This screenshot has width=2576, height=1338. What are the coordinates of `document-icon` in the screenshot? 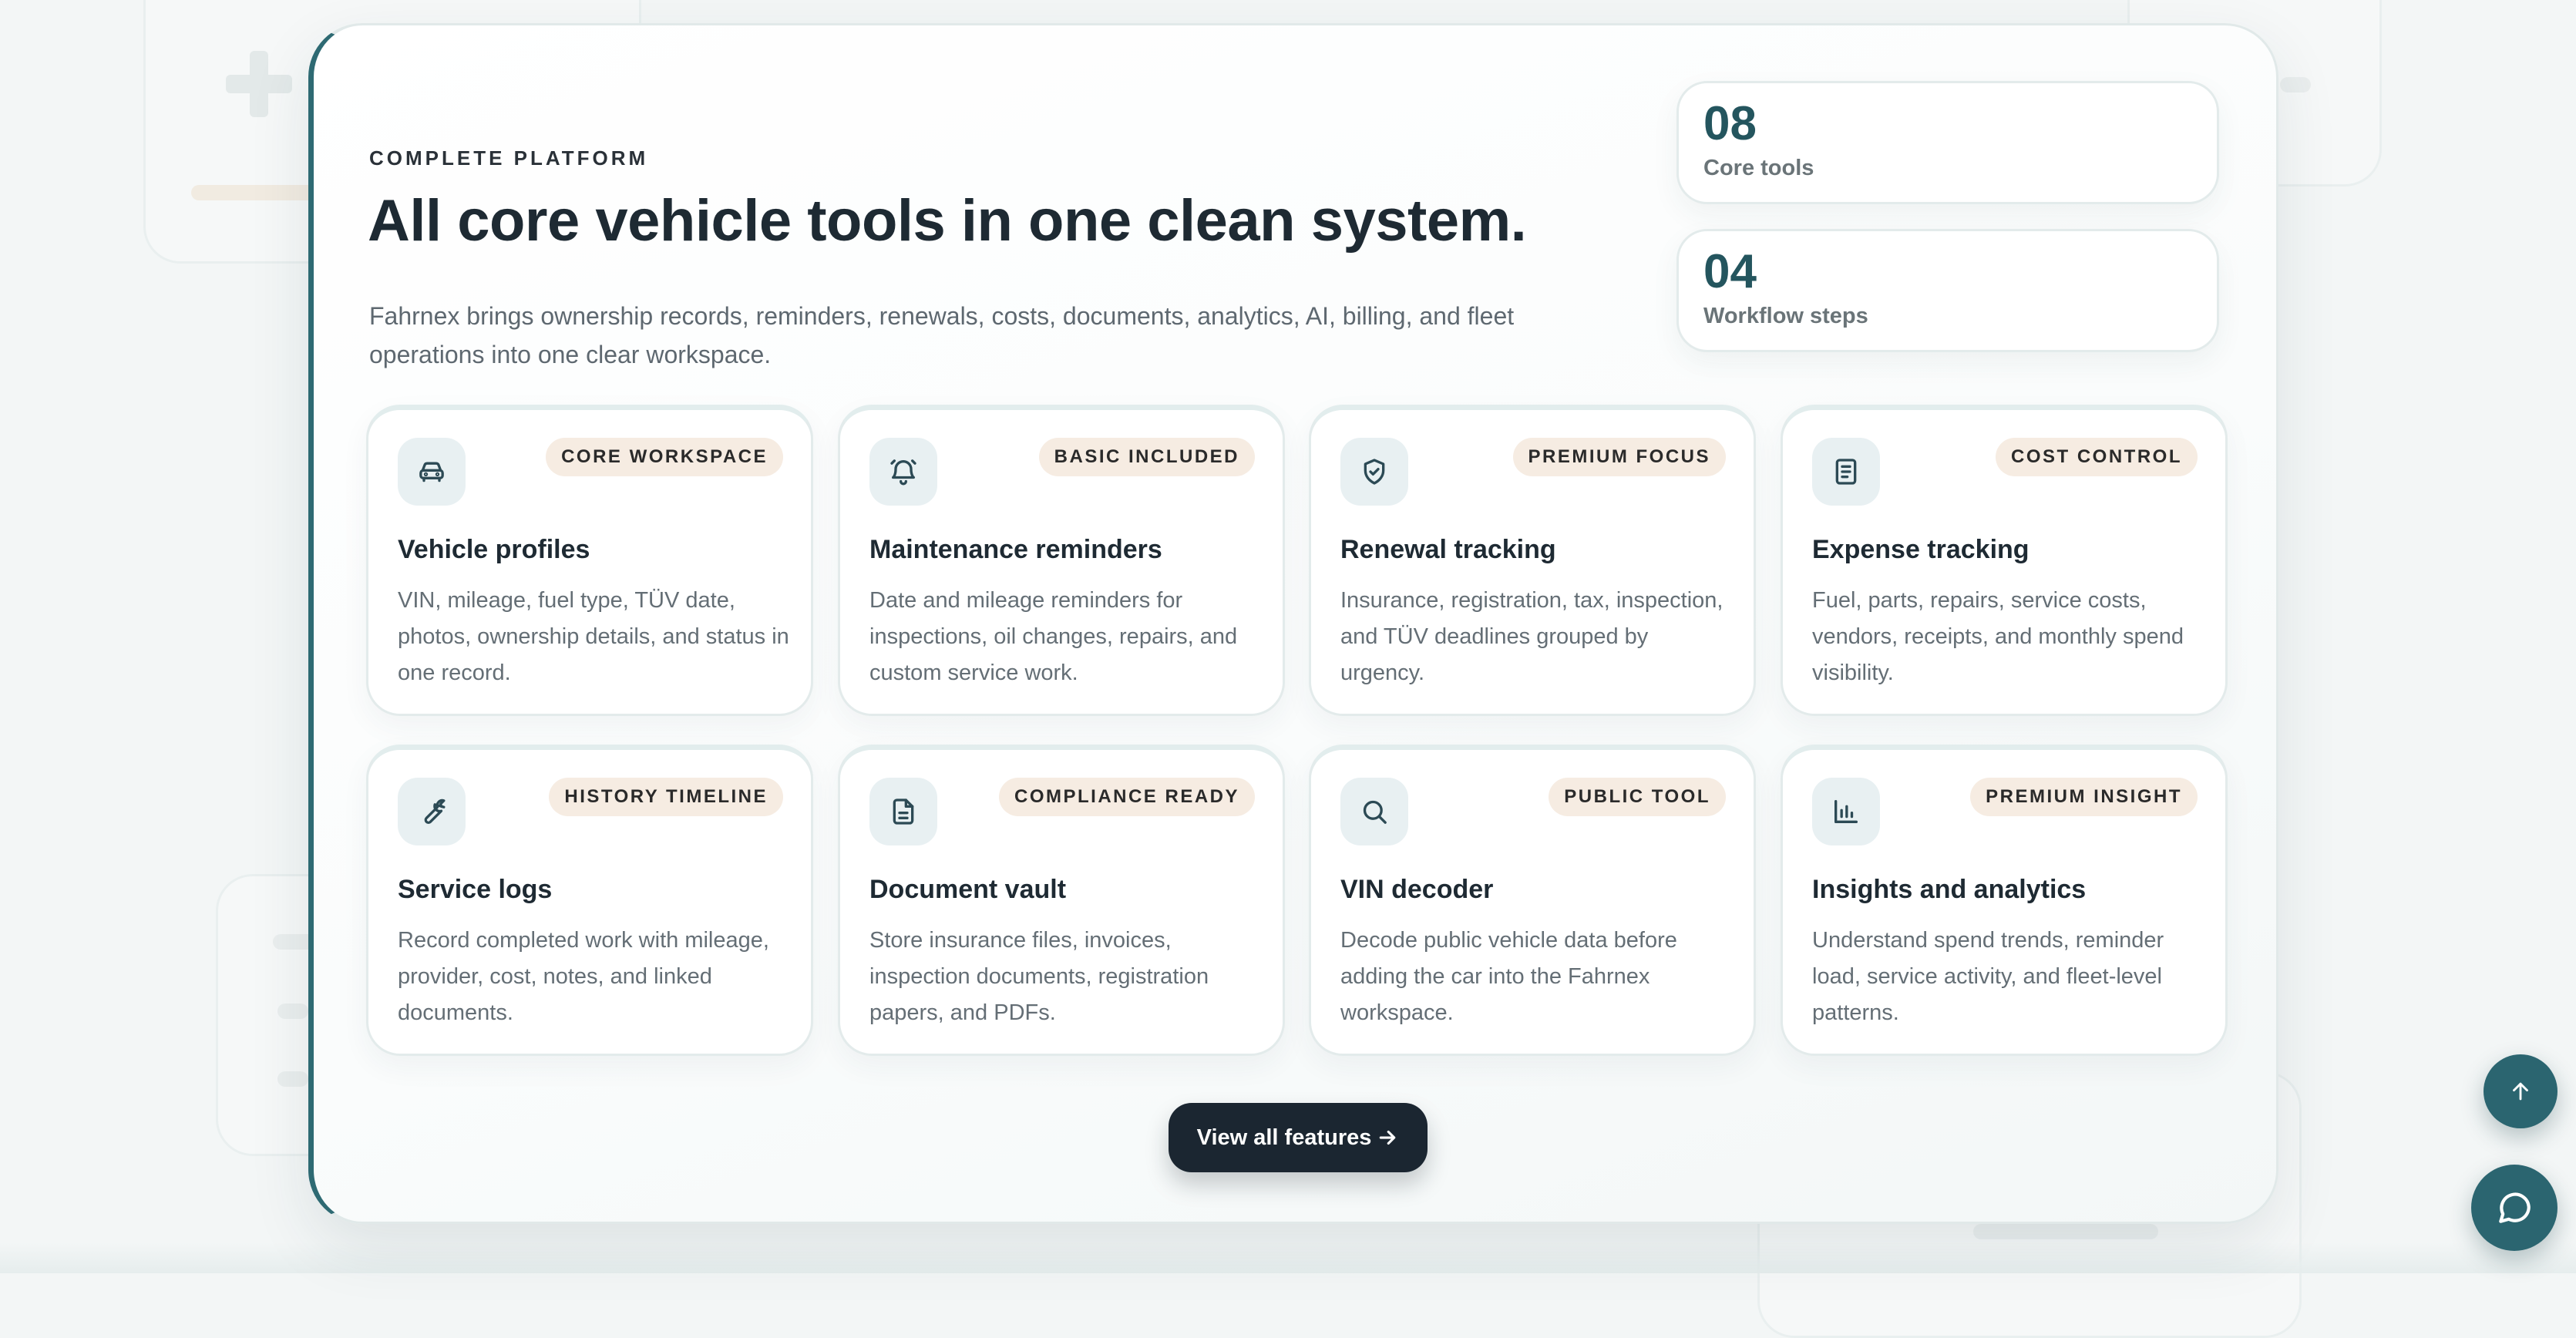 It's located at (903, 812).